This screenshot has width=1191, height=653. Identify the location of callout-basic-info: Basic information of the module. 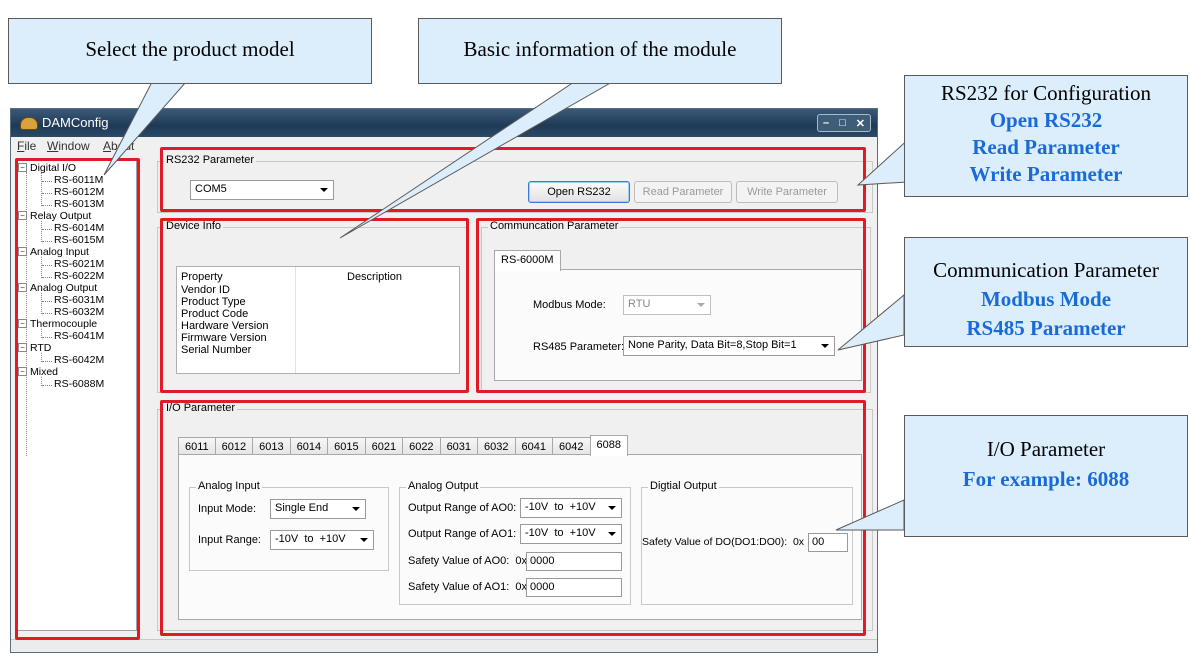
(600, 51).